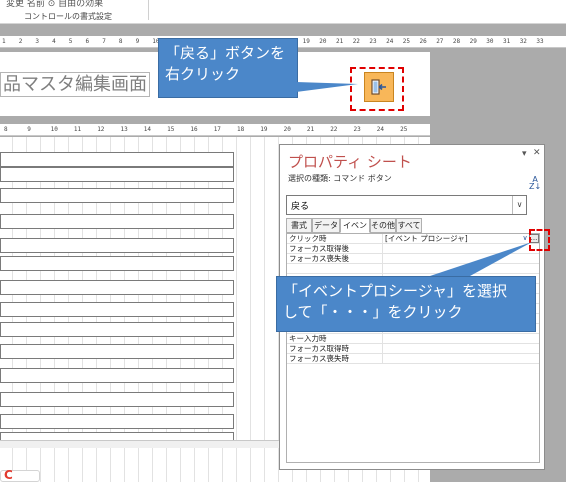  What do you see at coordinates (299, 225) in the screenshot?
I see `tab-0: 書式` at bounding box center [299, 225].